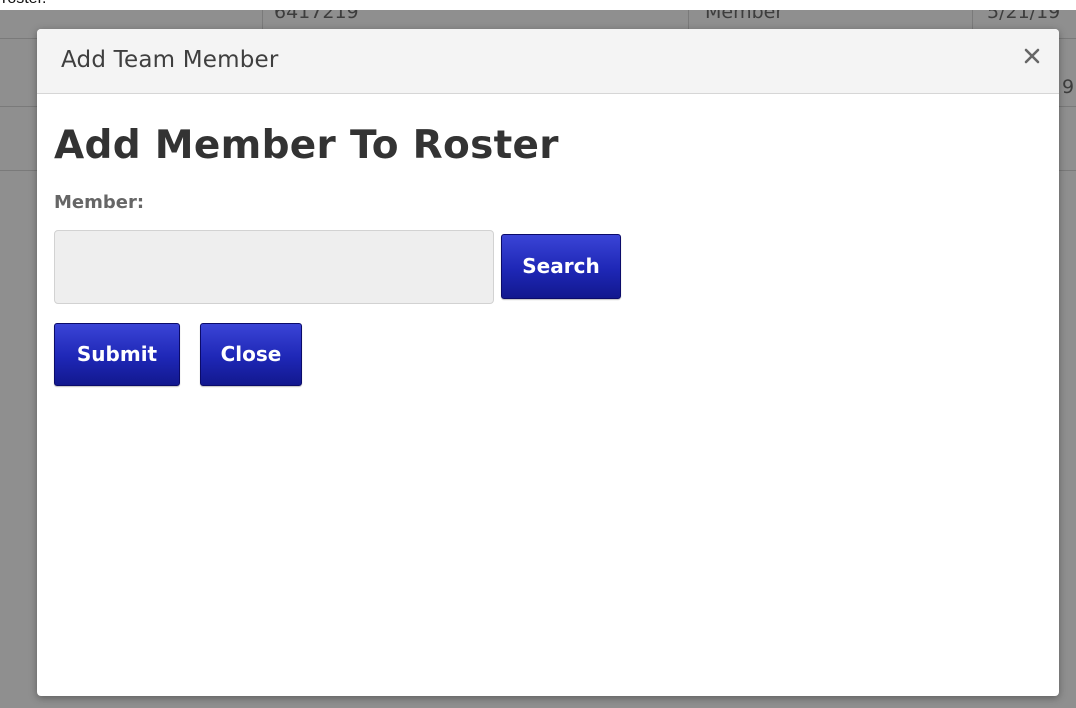 This screenshot has height=708, width=1076. I want to click on background-member-date: 5/21/19, so click(1024, 16).